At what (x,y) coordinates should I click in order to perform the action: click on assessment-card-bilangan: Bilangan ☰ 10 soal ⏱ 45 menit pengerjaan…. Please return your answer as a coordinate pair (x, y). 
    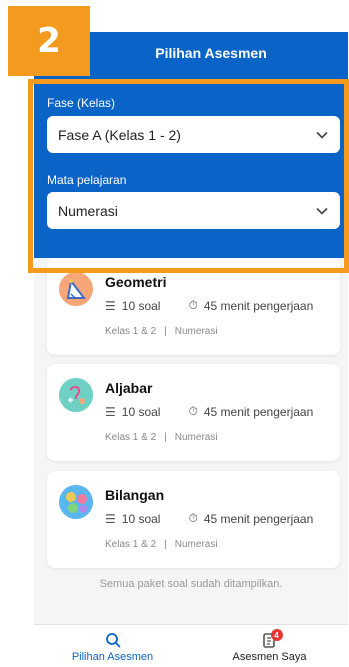
    Looking at the image, I should click on (193, 519).